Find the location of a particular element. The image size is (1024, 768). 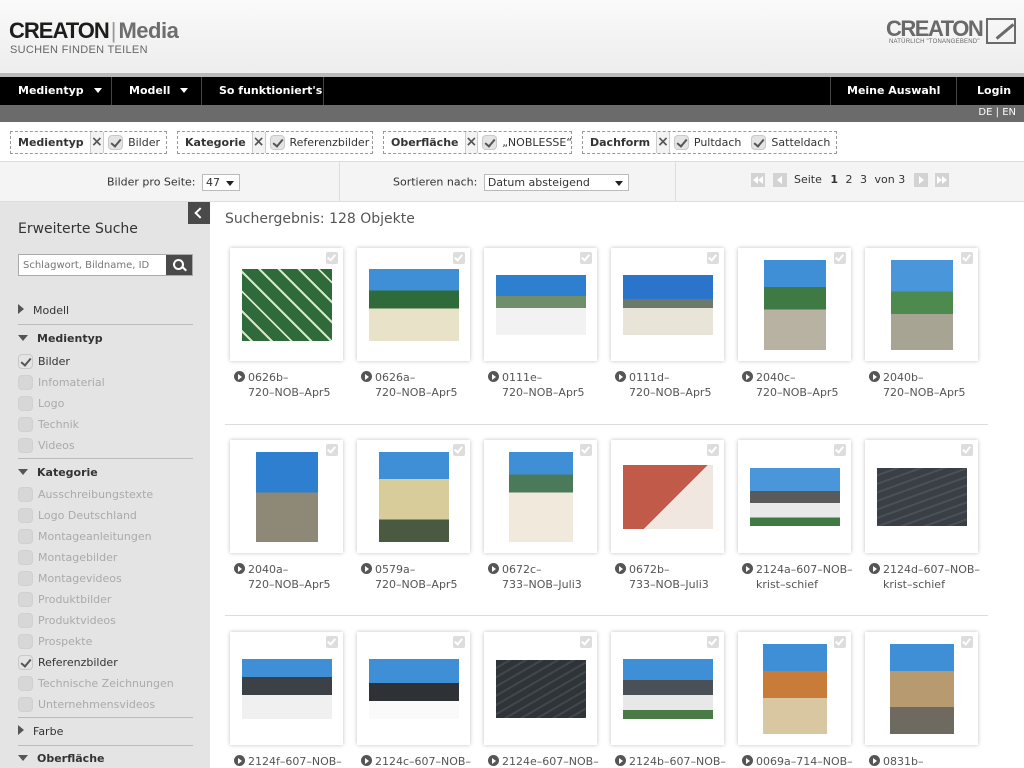

page-1: 1 is located at coordinates (834, 179).